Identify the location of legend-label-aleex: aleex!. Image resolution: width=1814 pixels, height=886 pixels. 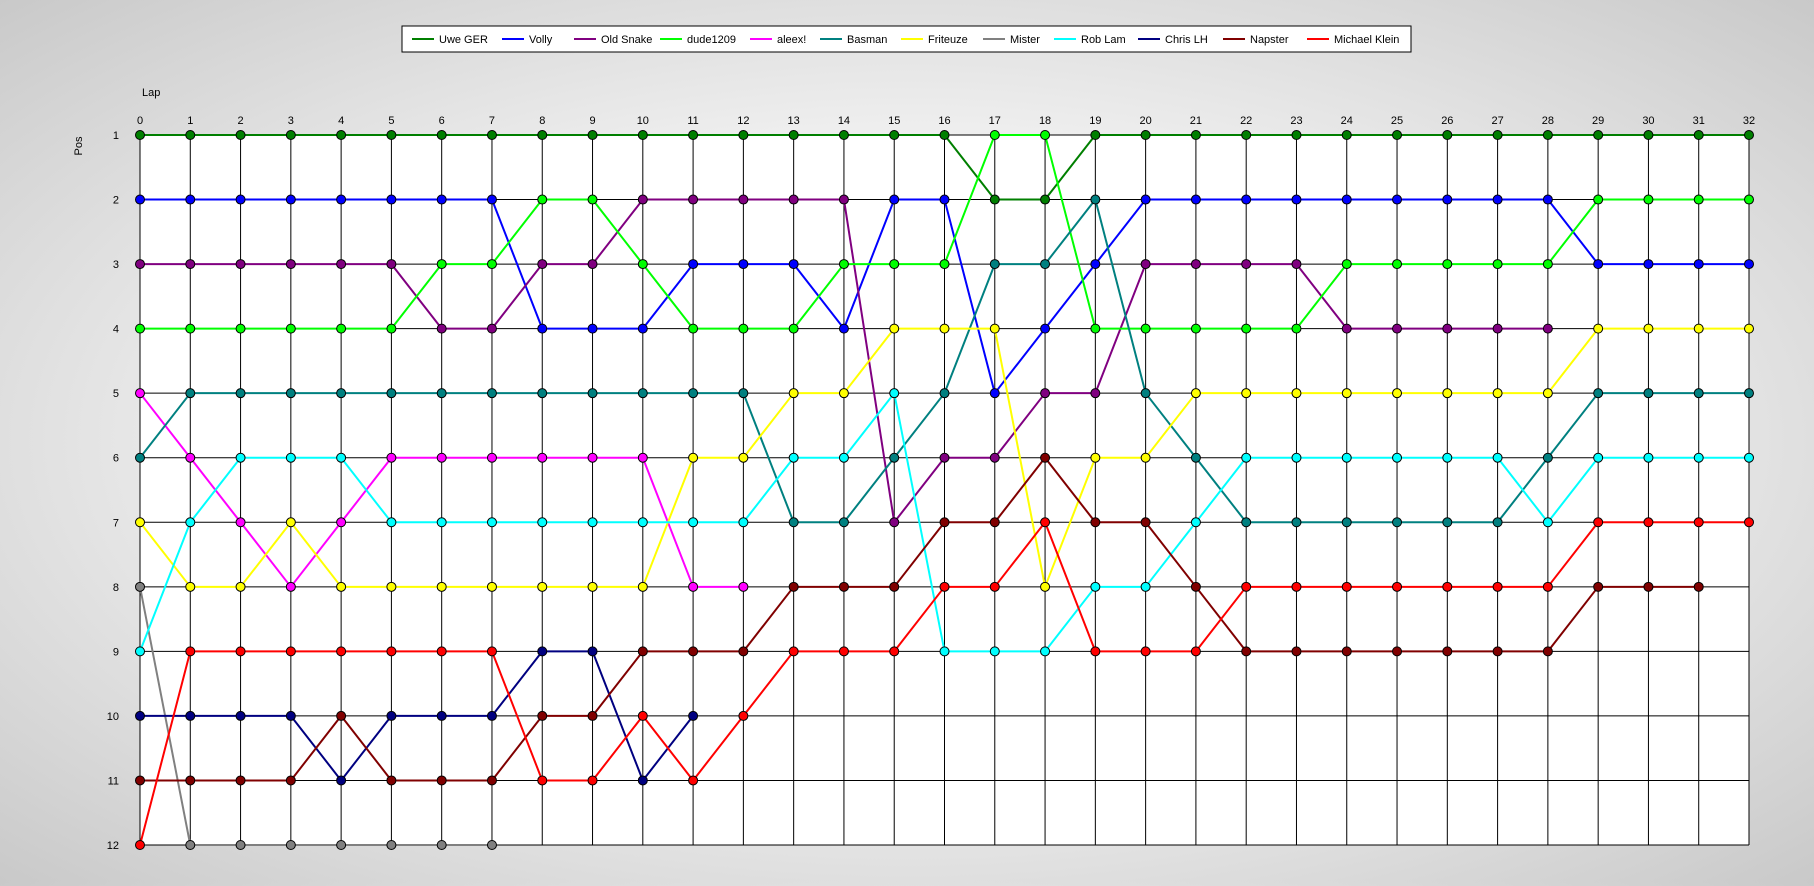
(791, 40).